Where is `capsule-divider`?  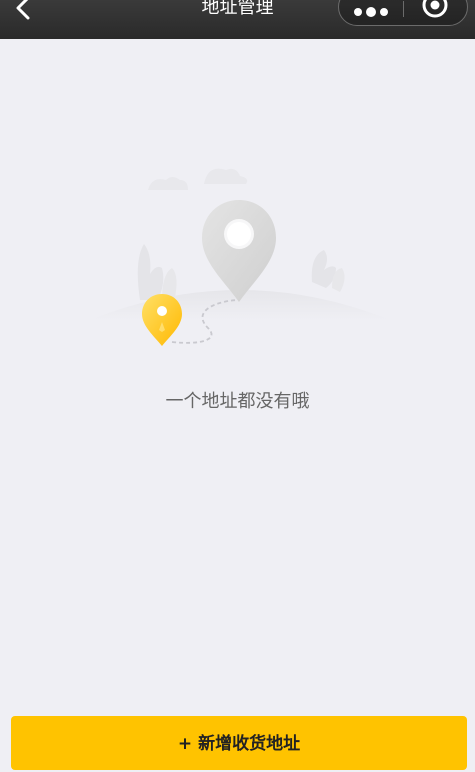
capsule-divider is located at coordinates (403, 9).